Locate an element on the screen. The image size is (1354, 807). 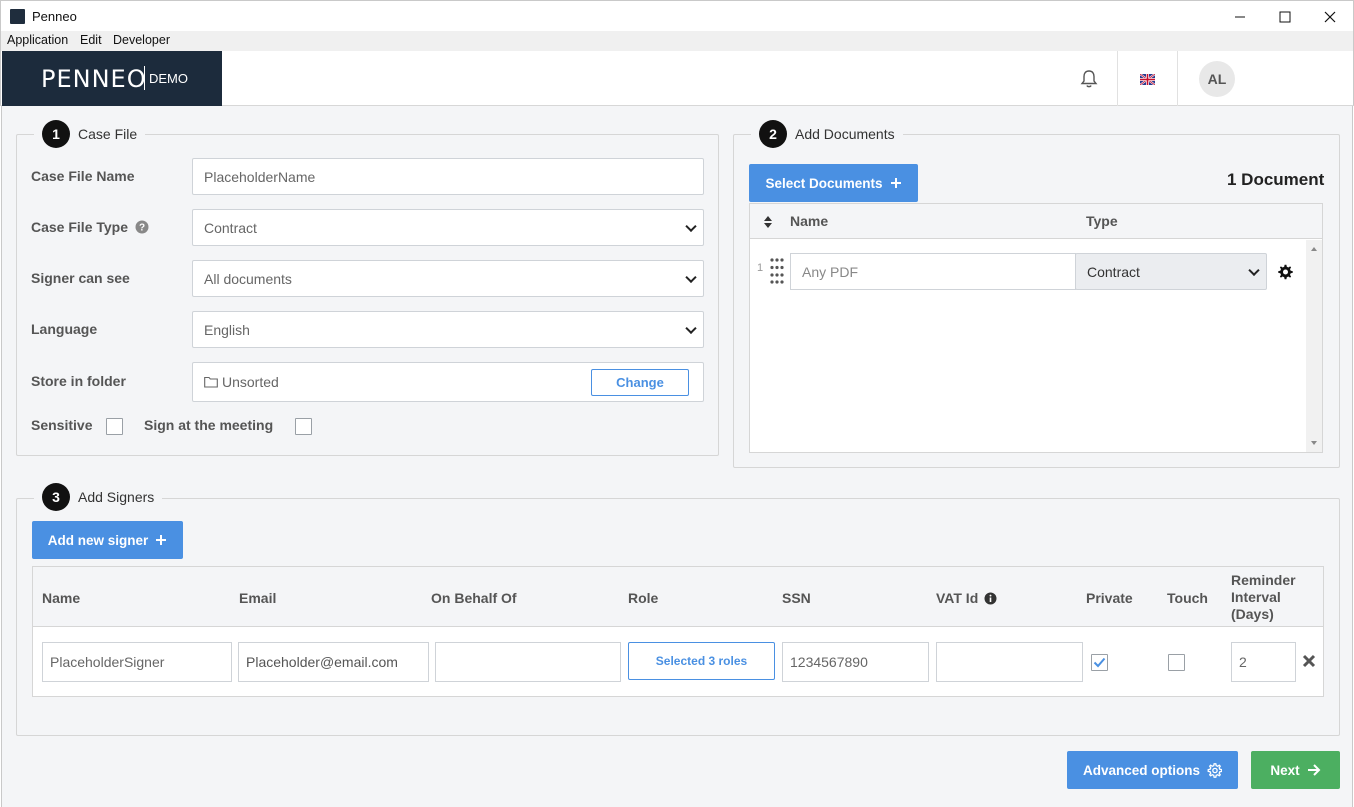
signer-name-value: PlaceholderSigner is located at coordinates (107, 662).